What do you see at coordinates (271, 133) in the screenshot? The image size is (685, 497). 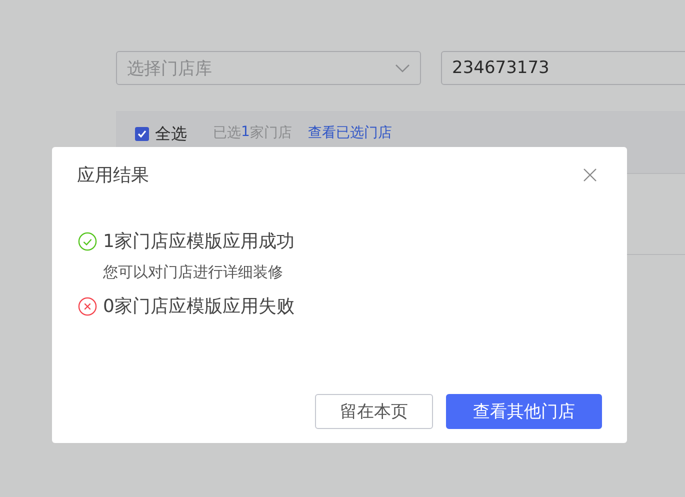 I see `selected-suffix: 家门店` at bounding box center [271, 133].